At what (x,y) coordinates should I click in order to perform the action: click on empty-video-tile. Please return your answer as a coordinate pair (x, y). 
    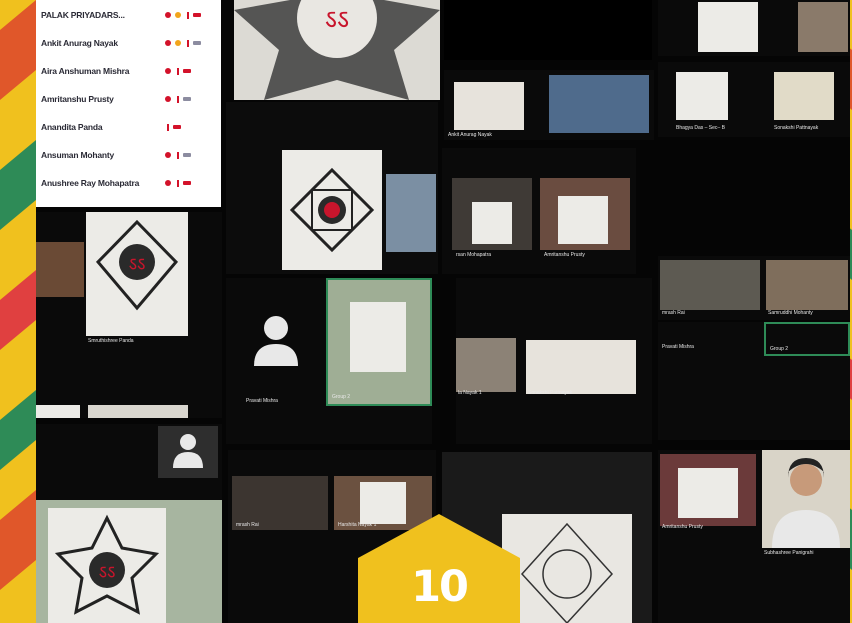
    Looking at the image, I should click on (548, 30).